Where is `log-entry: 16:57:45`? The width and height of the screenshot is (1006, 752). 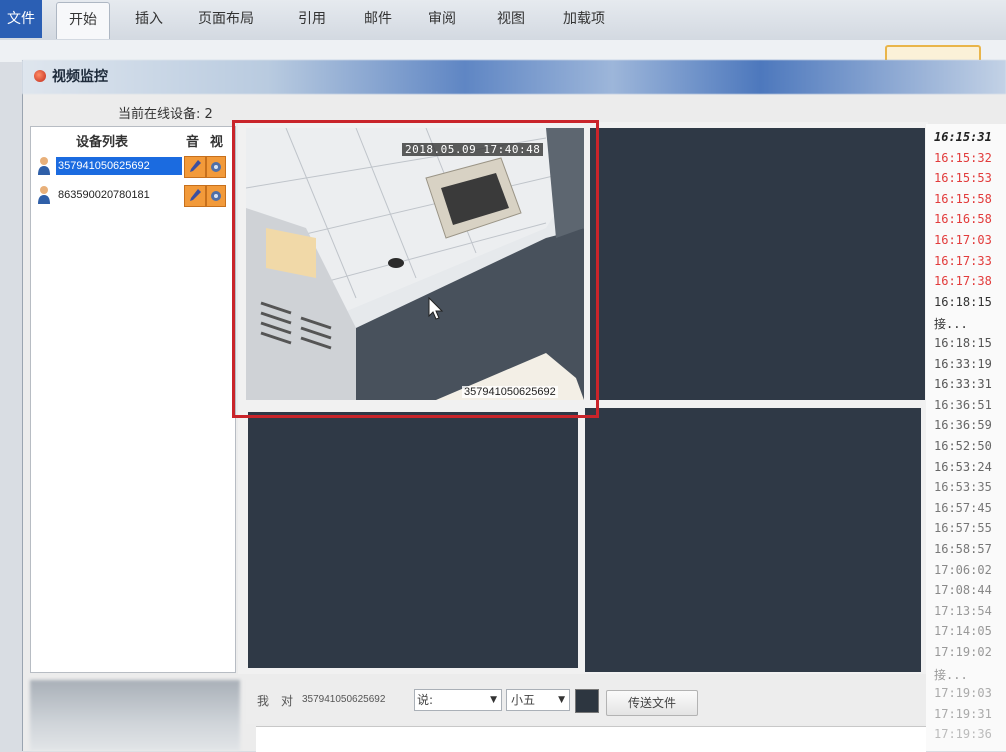 log-entry: 16:57:45 is located at coordinates (963, 507).